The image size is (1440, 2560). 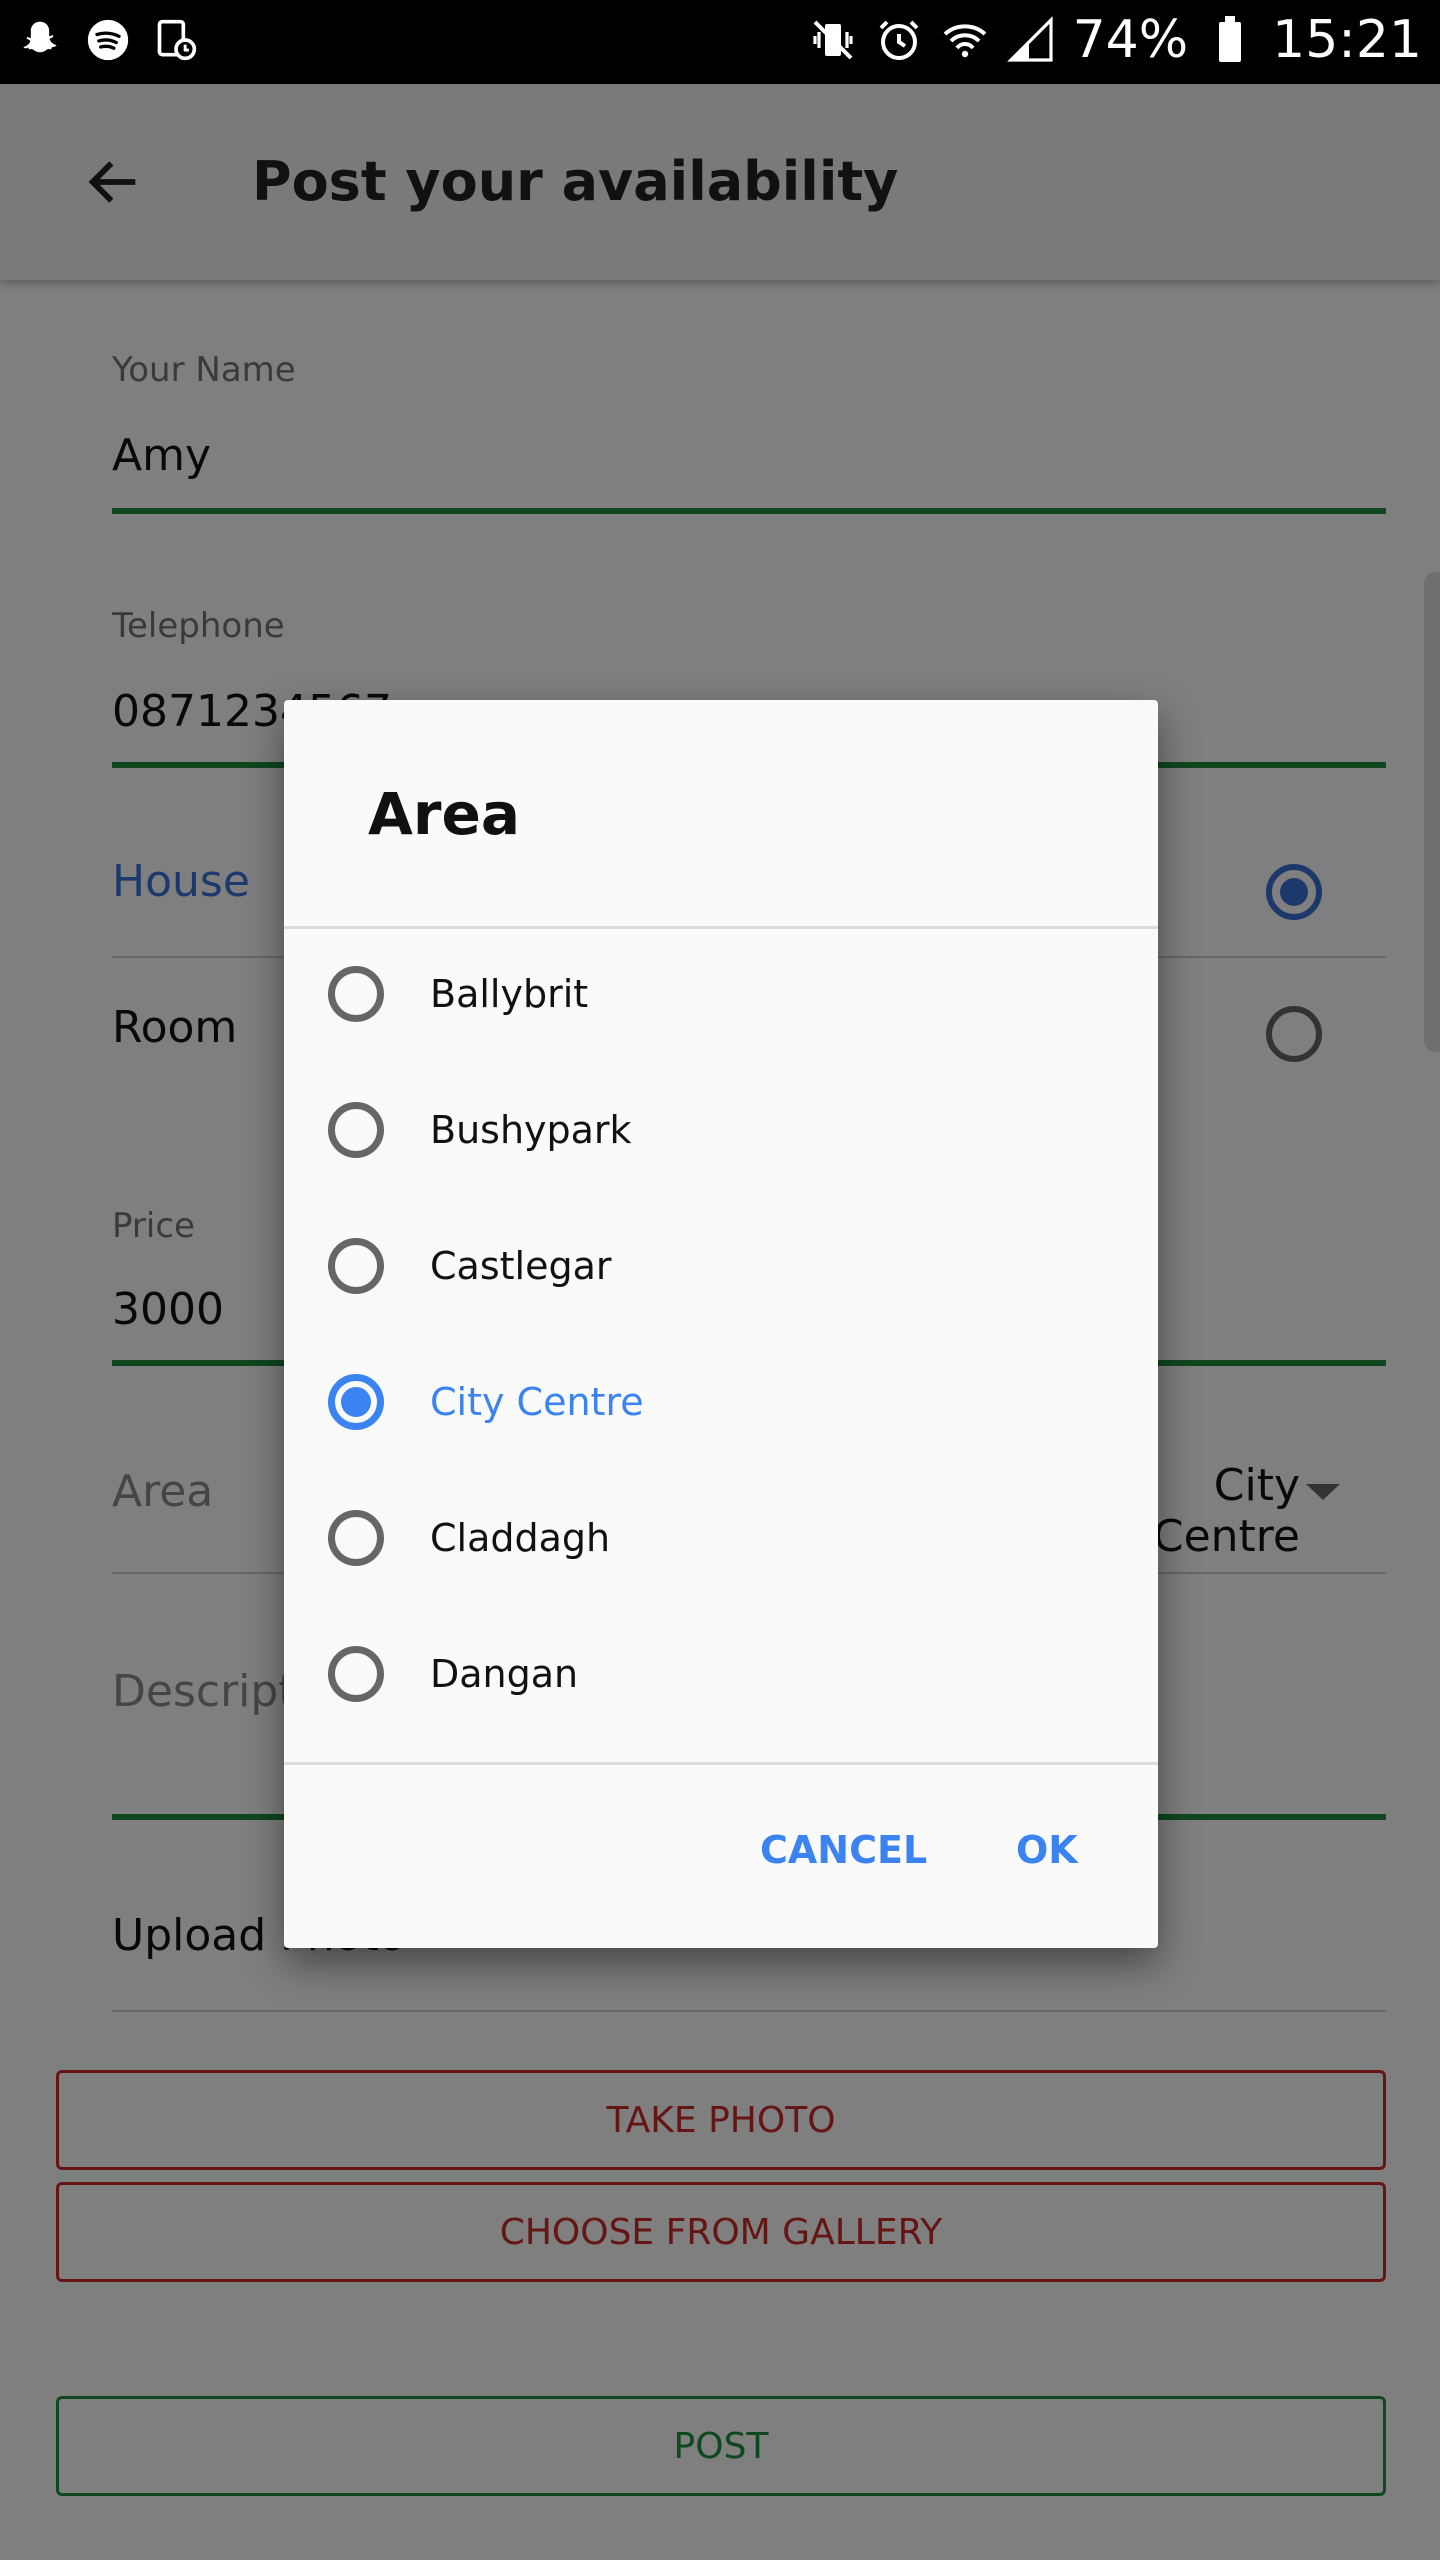 I want to click on option-label: Dangan, so click(x=504, y=1674).